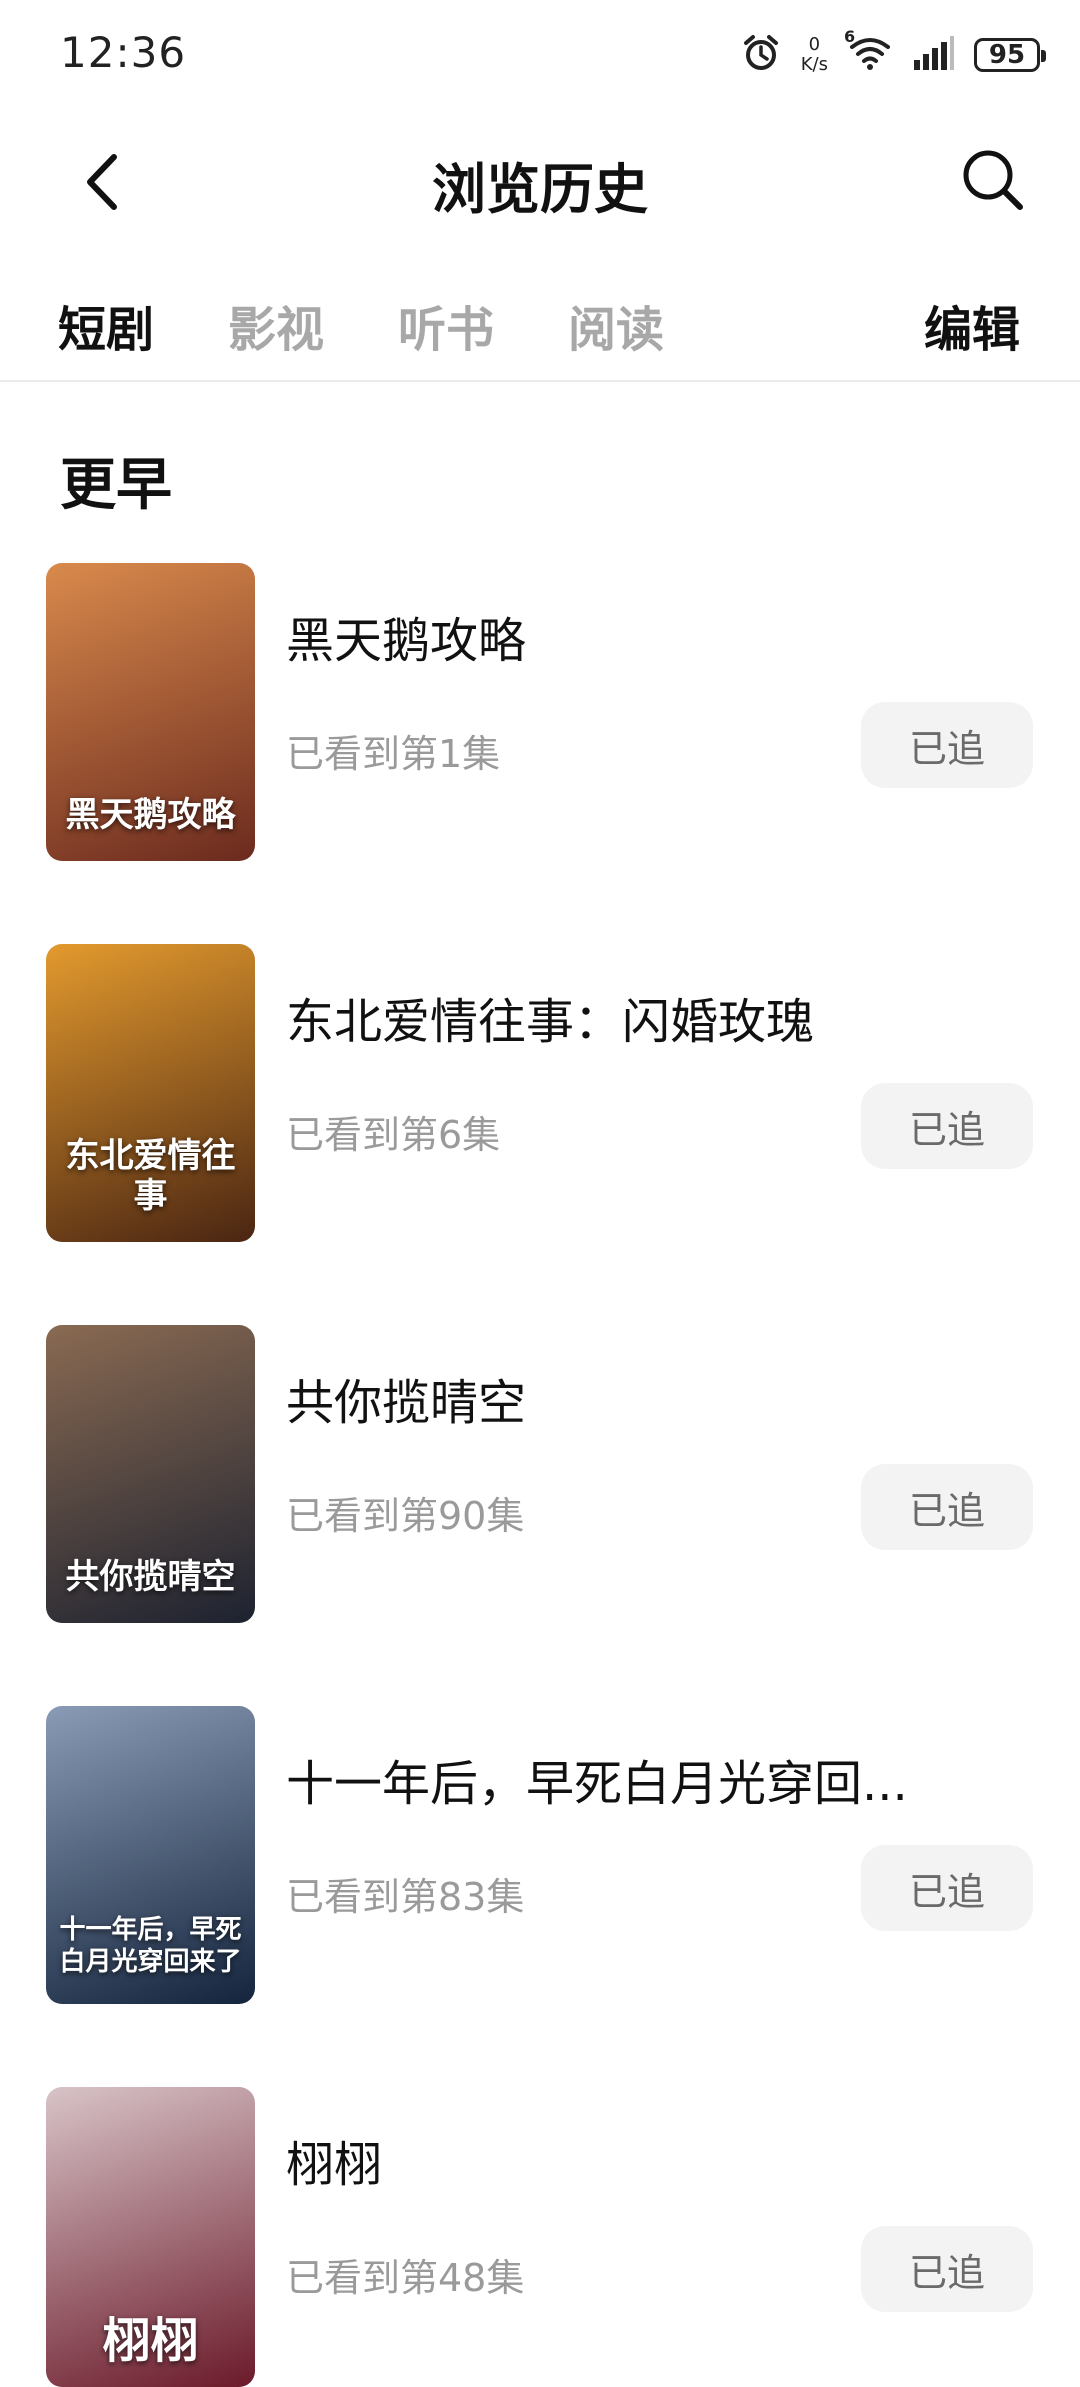 The image size is (1080, 2387). What do you see at coordinates (540, 1475) in the screenshot?
I see `list-item: 共你揽晴空 共你揽晴空 已看到第90集 已追` at bounding box center [540, 1475].